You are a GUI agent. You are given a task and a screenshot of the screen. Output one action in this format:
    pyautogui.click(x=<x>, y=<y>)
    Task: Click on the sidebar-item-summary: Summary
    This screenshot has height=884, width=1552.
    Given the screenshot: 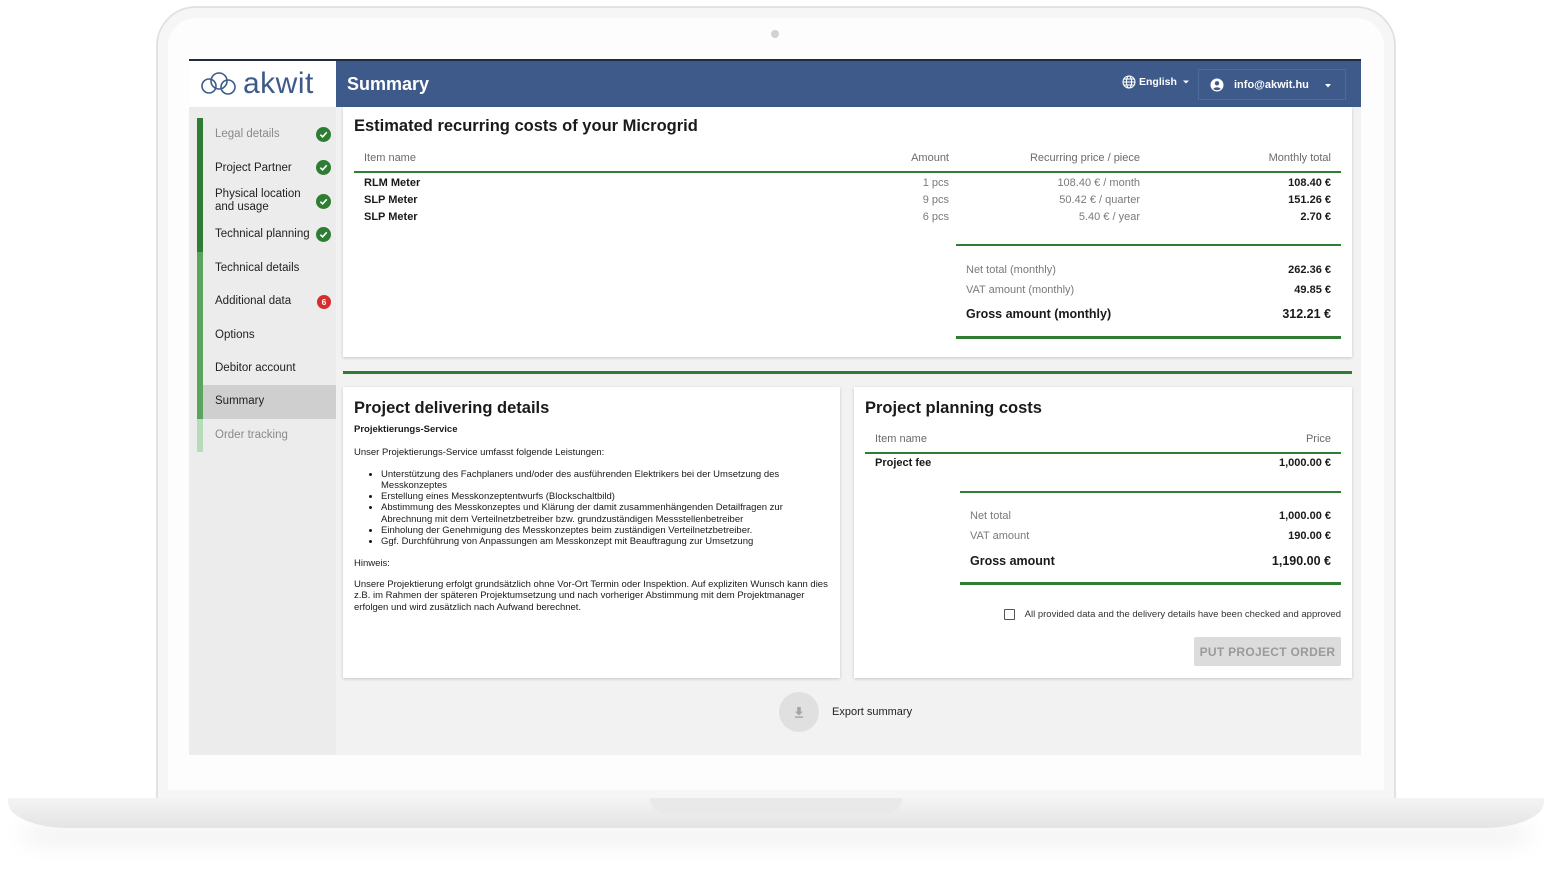 What is the action you would take?
    pyautogui.click(x=266, y=402)
    